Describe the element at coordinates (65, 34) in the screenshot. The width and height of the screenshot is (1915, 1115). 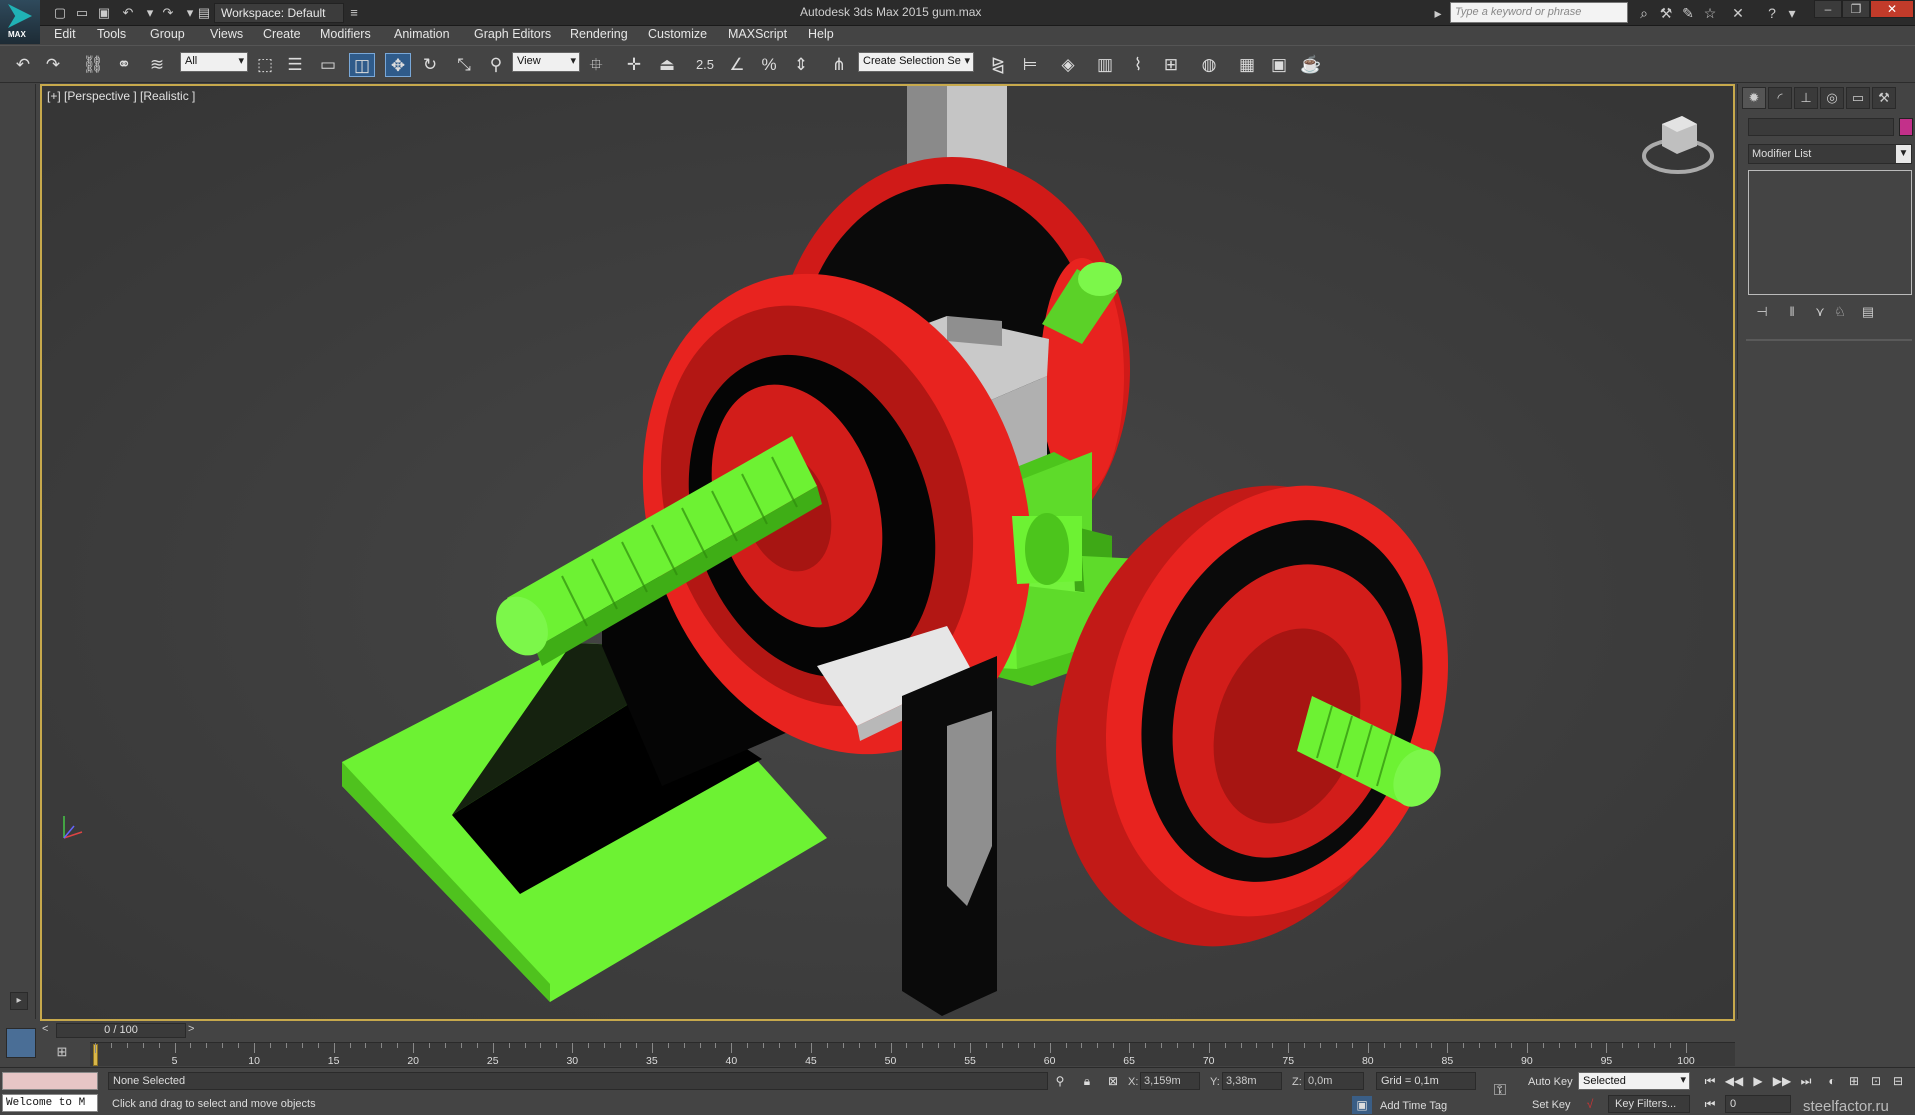
I see `menu-edit: Edit` at that location.